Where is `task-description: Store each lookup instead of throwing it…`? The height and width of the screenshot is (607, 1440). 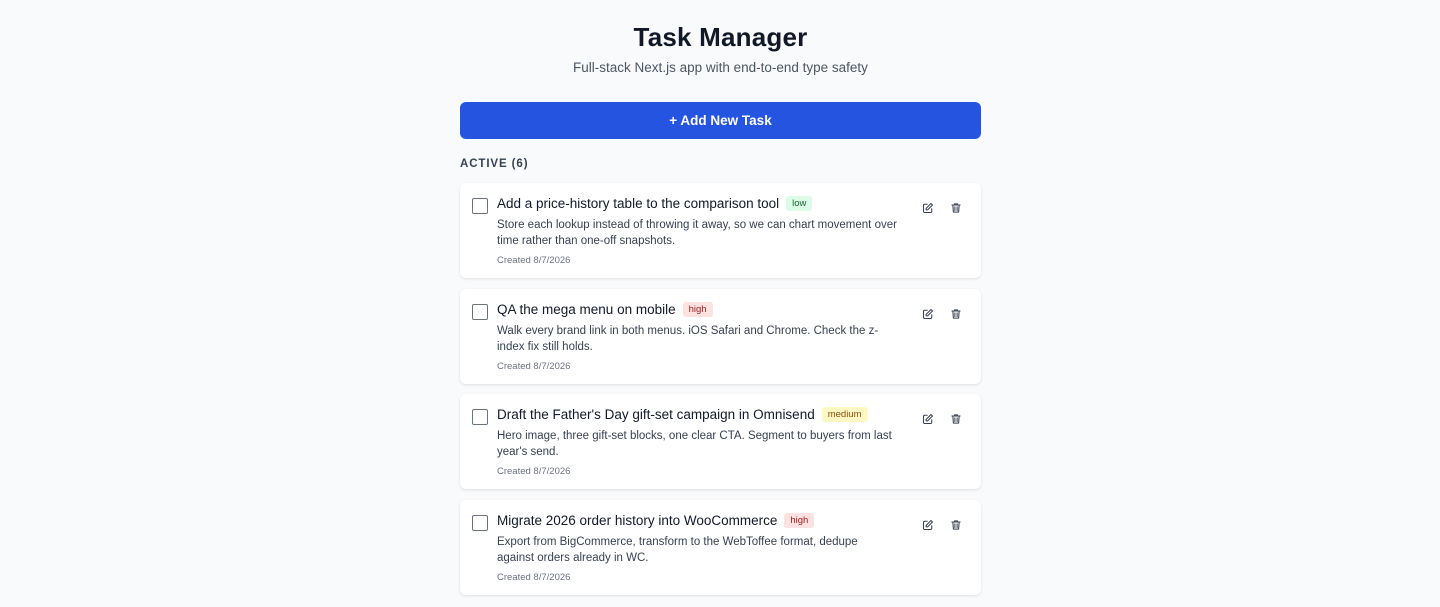 task-description: Store each lookup instead of throwing it… is located at coordinates (697, 233).